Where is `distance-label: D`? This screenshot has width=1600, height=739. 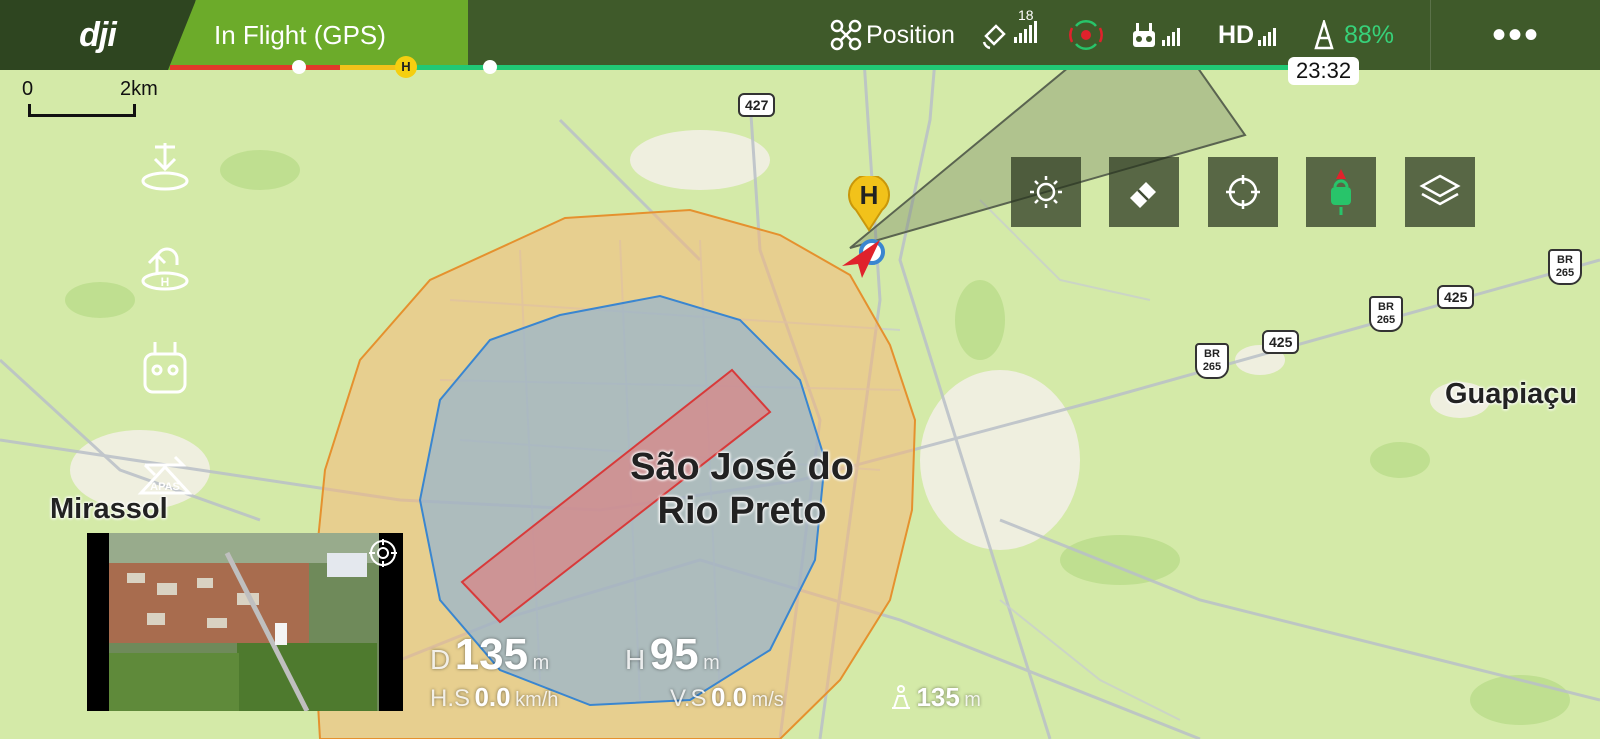 distance-label: D is located at coordinates (440, 659).